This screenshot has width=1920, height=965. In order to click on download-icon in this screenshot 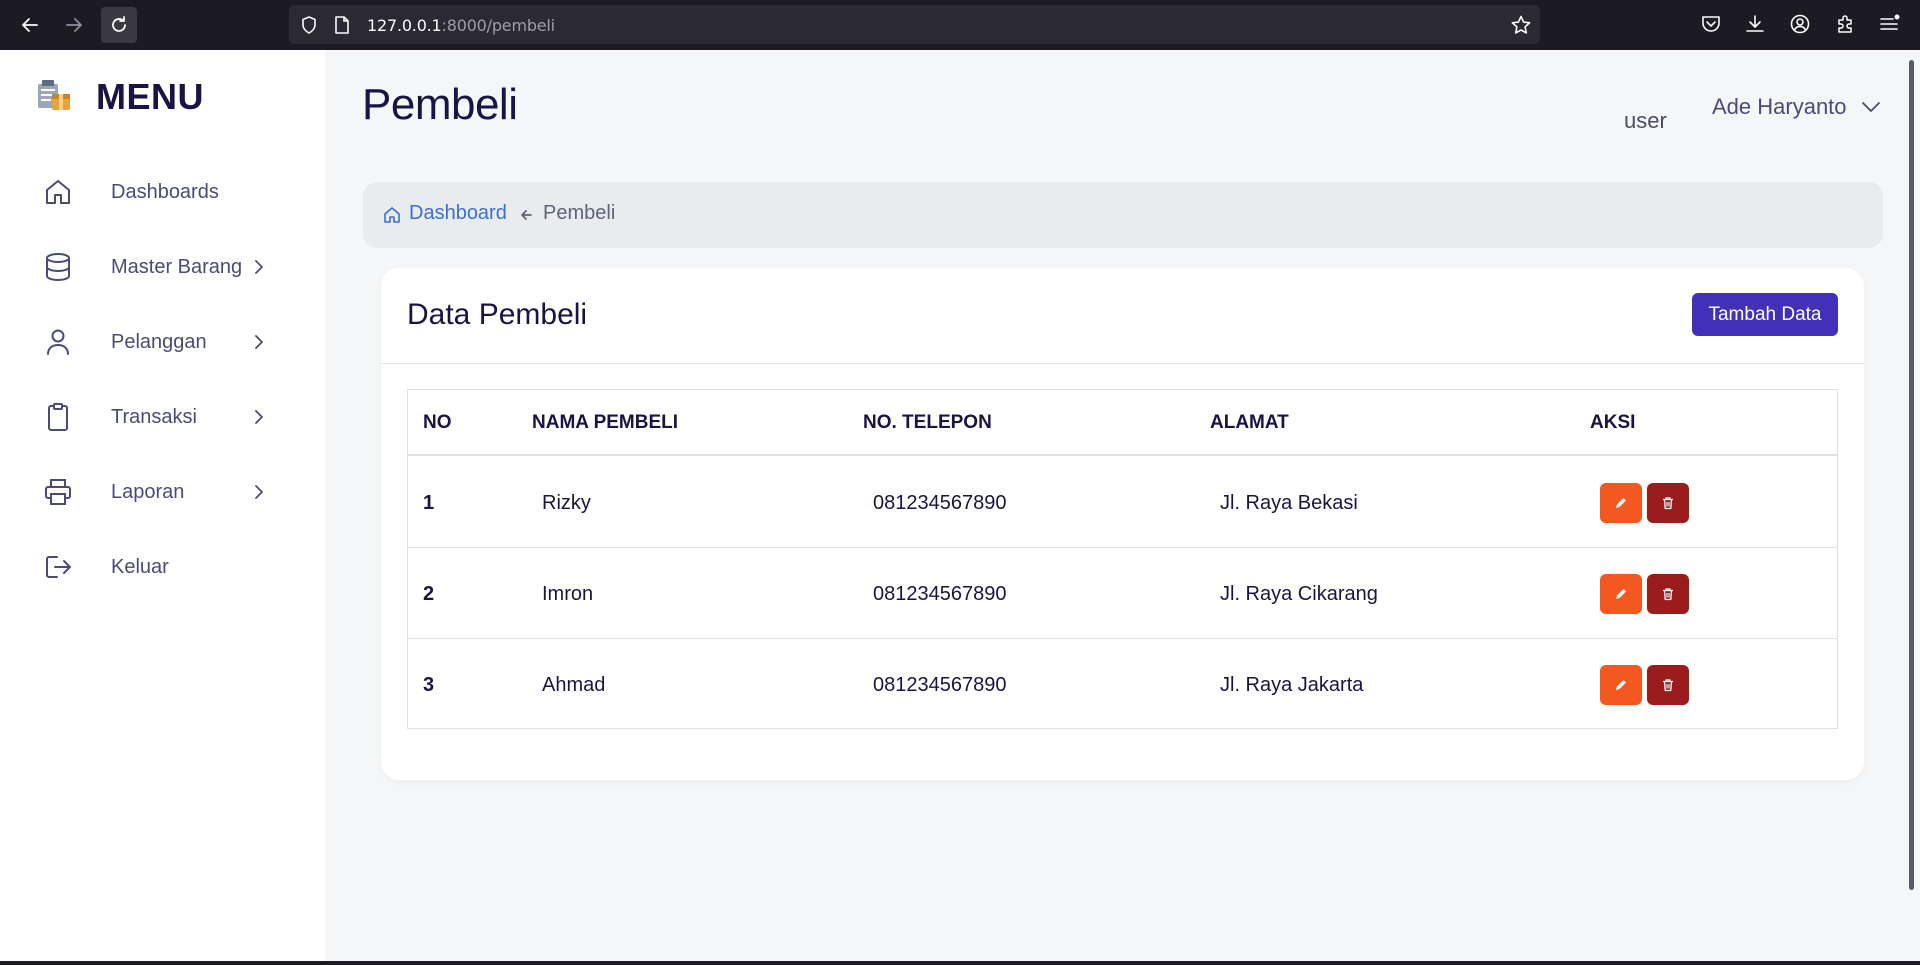, I will do `click(1755, 24)`.